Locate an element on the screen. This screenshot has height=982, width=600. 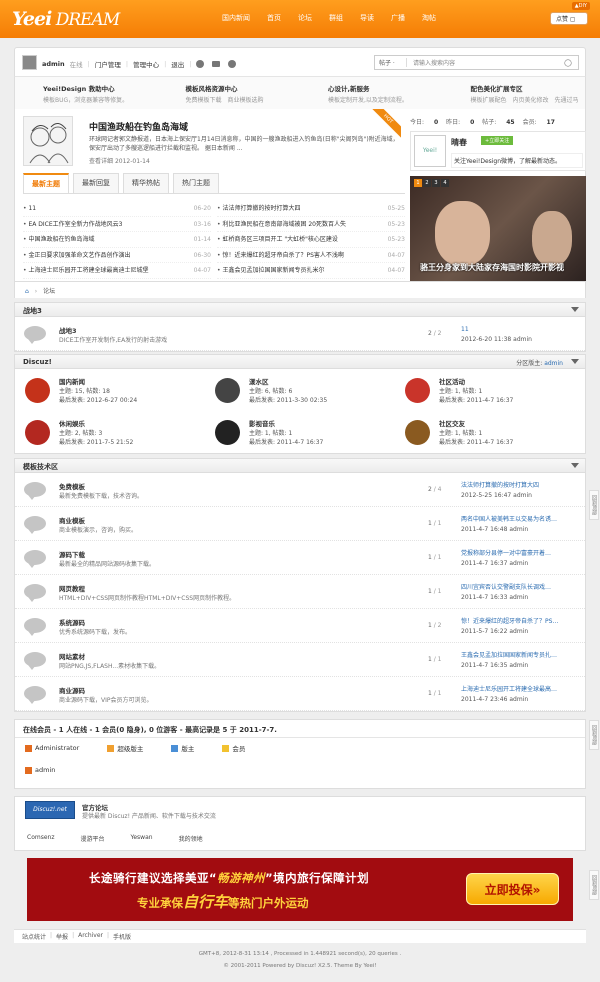
forum-name: 国内新闻 is located at coordinates (72, 381).